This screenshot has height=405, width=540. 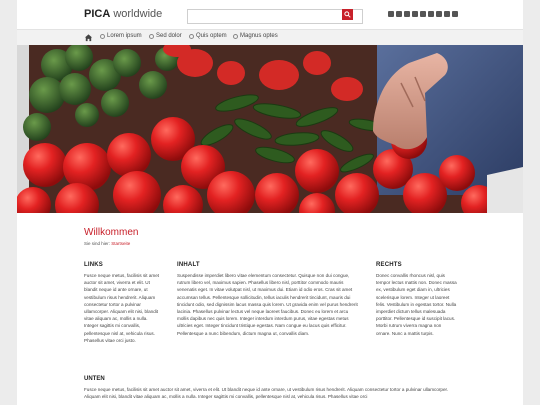 I want to click on xing-icon, so click(x=415, y=14).